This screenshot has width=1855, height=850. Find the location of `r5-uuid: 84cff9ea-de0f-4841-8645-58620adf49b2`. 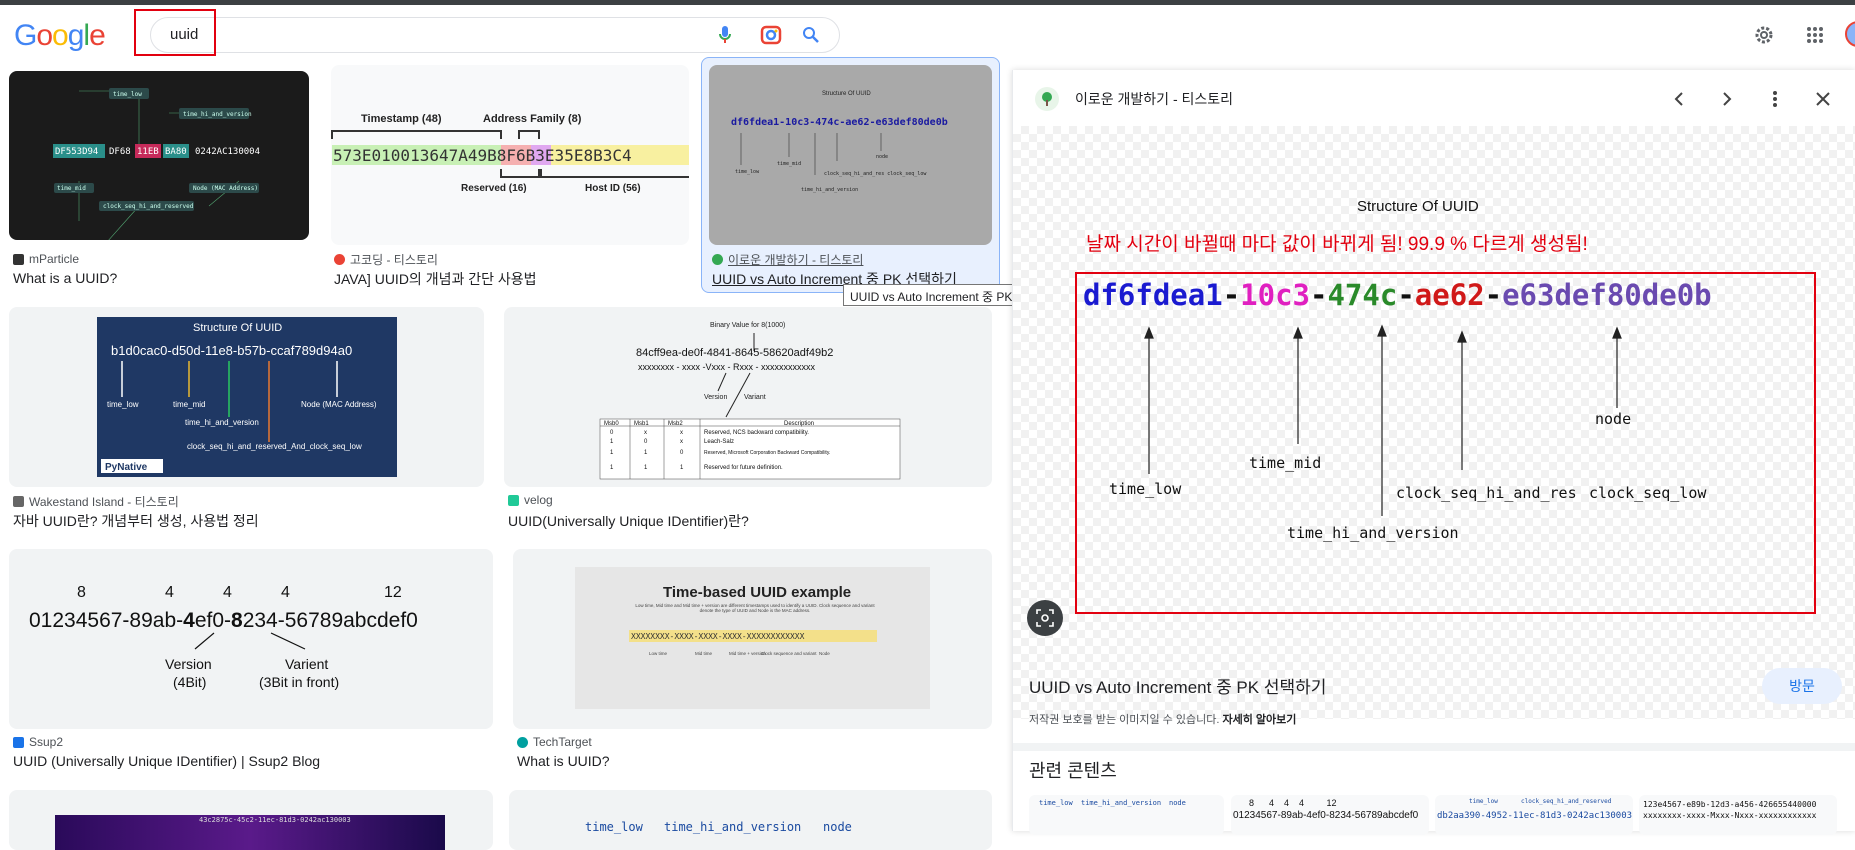

r5-uuid: 84cff9ea-de0f-4841-8645-58620adf49b2 is located at coordinates (734, 353).